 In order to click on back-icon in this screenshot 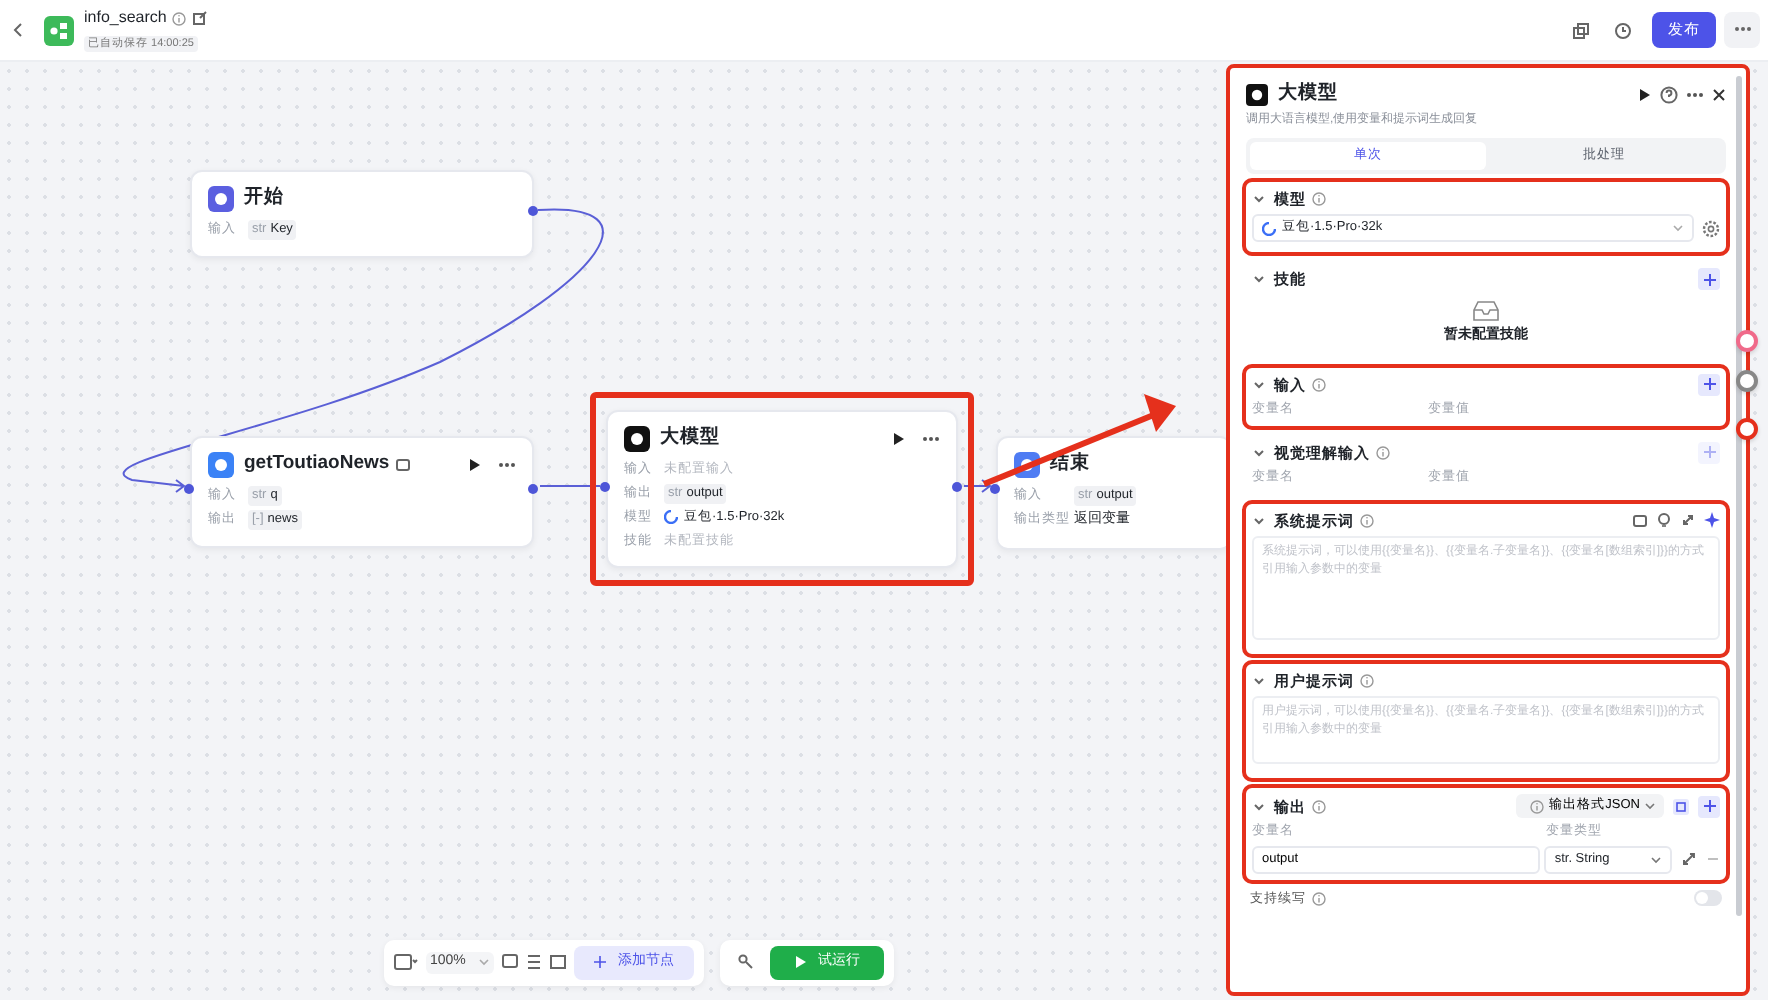, I will do `click(18, 30)`.